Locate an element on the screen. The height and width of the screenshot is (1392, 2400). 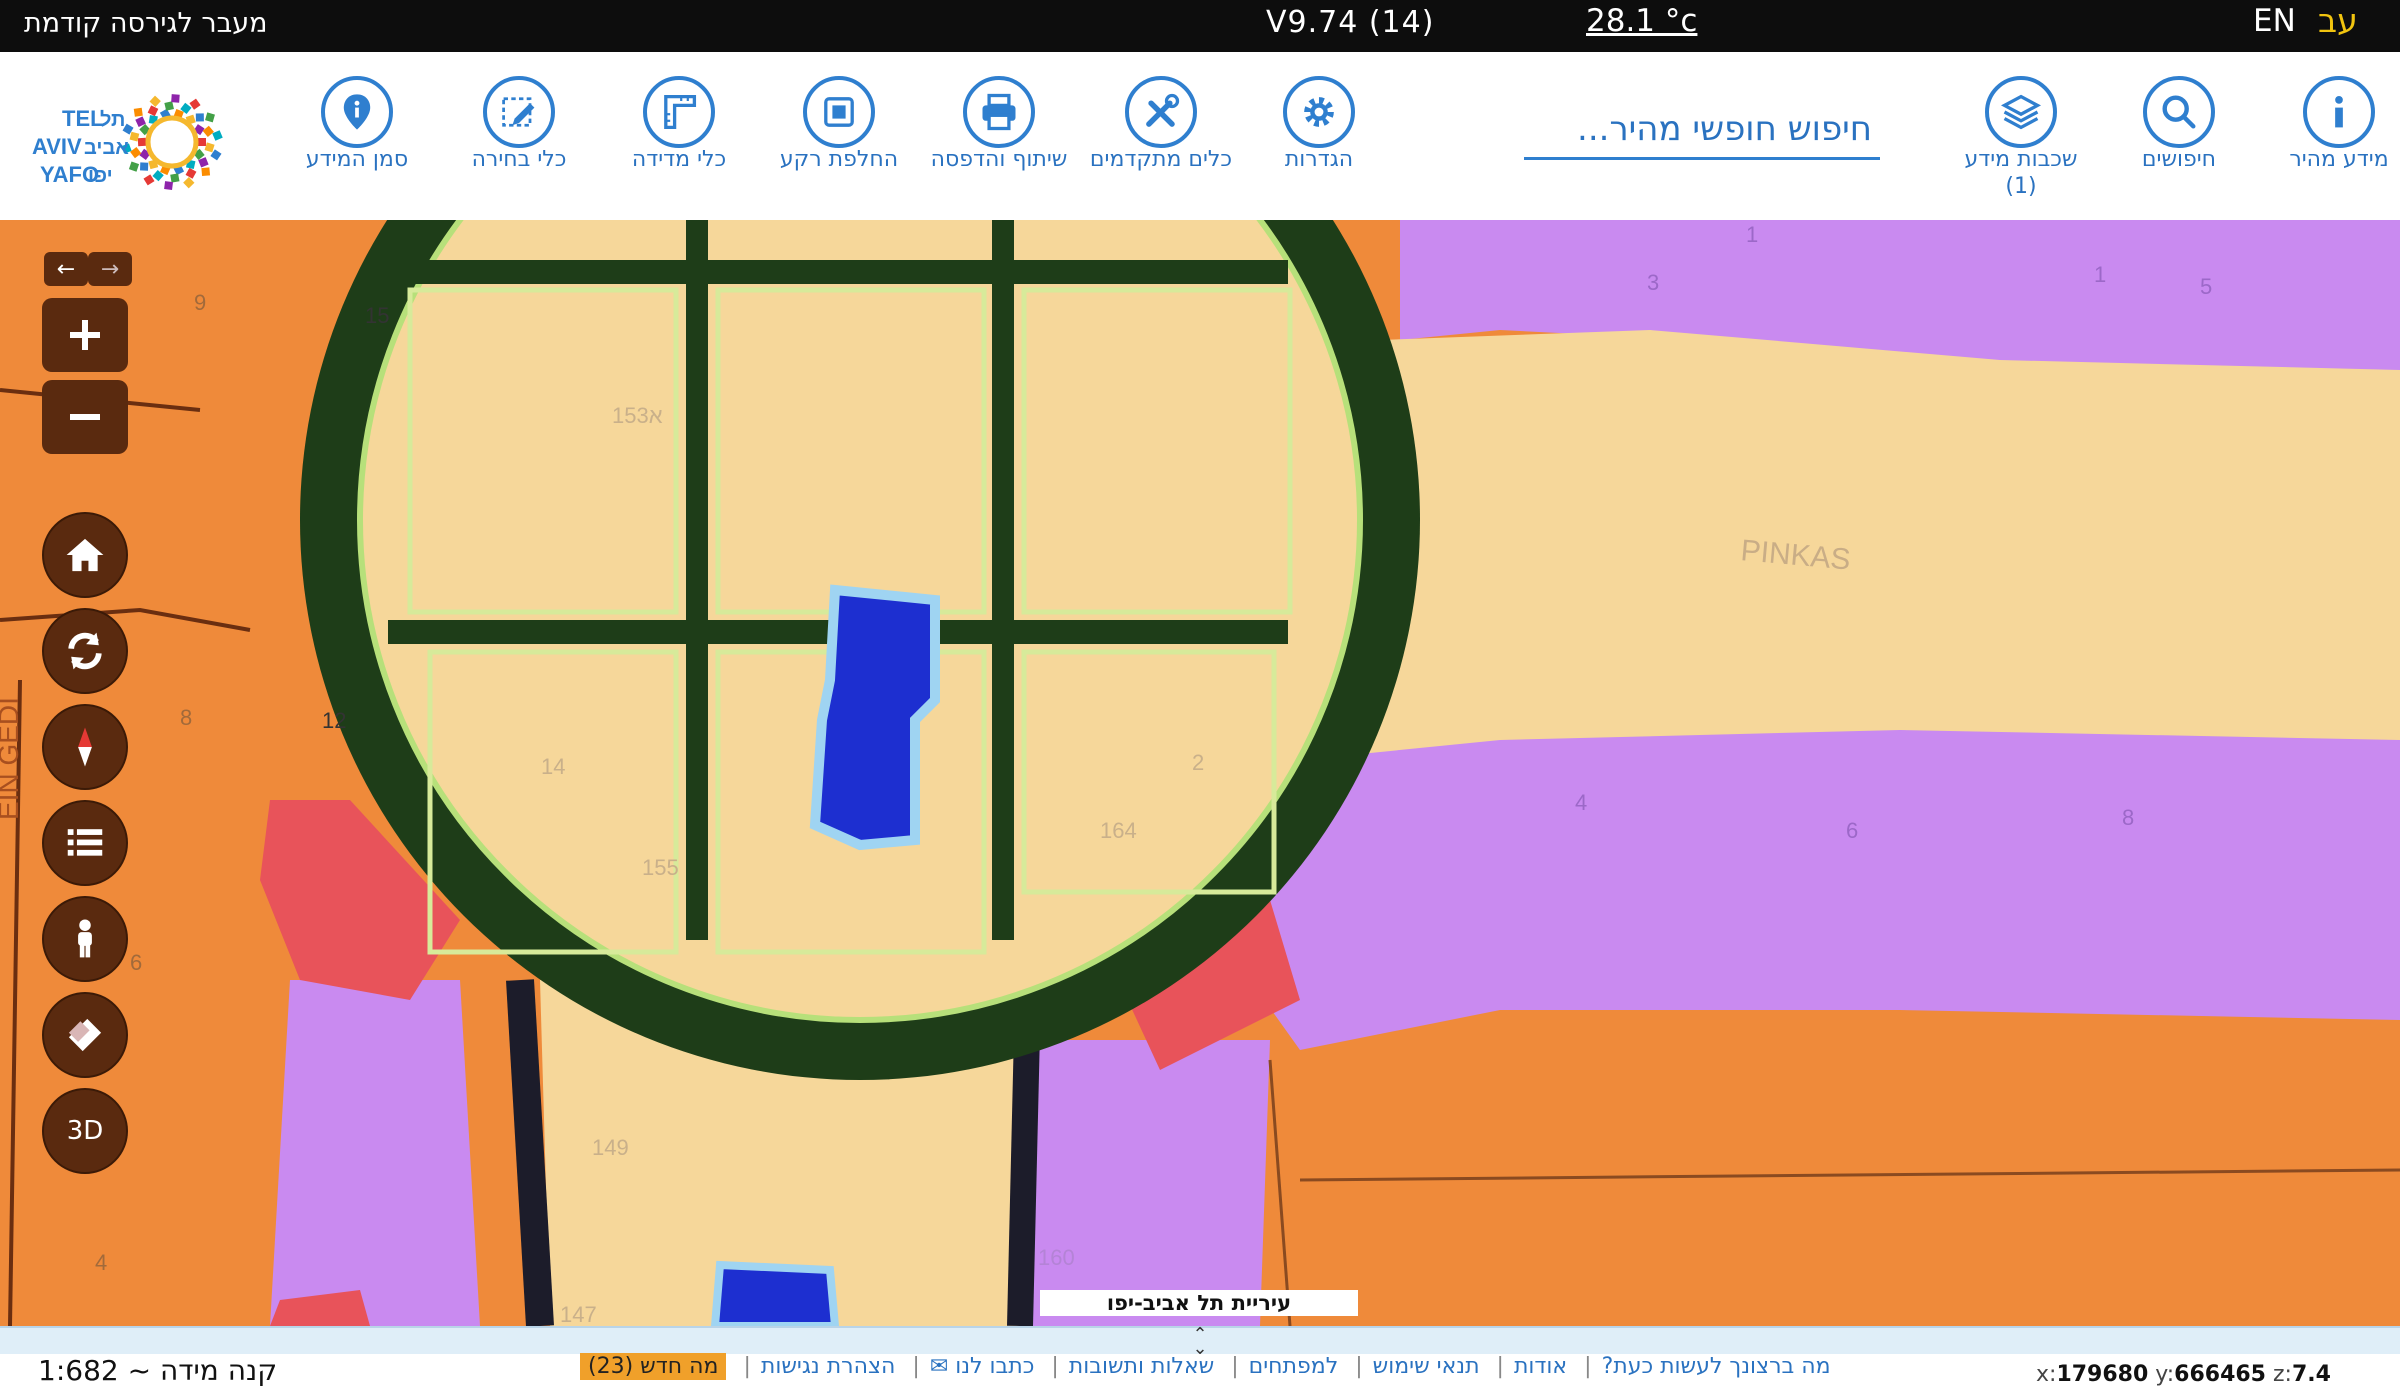
parcel-label: 12 is located at coordinates (334, 720).